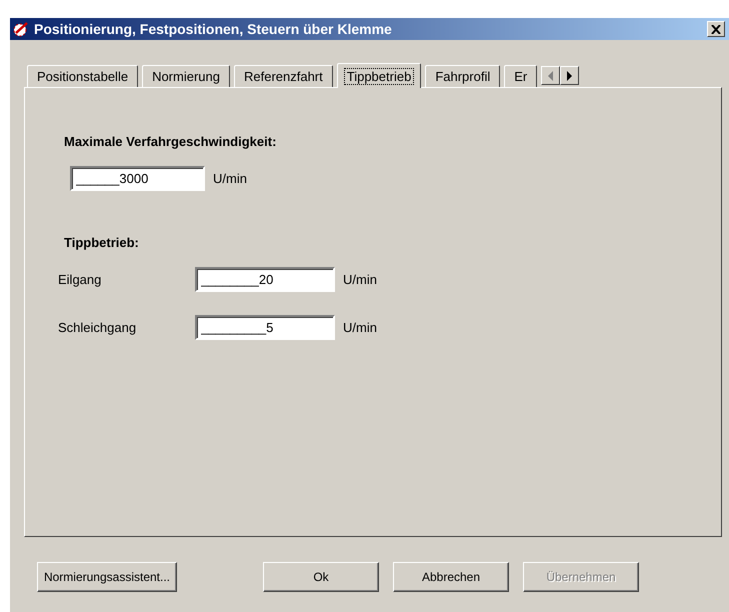 The height and width of the screenshot is (612, 729). I want to click on dialog-button: Abbrechen, so click(451, 577).